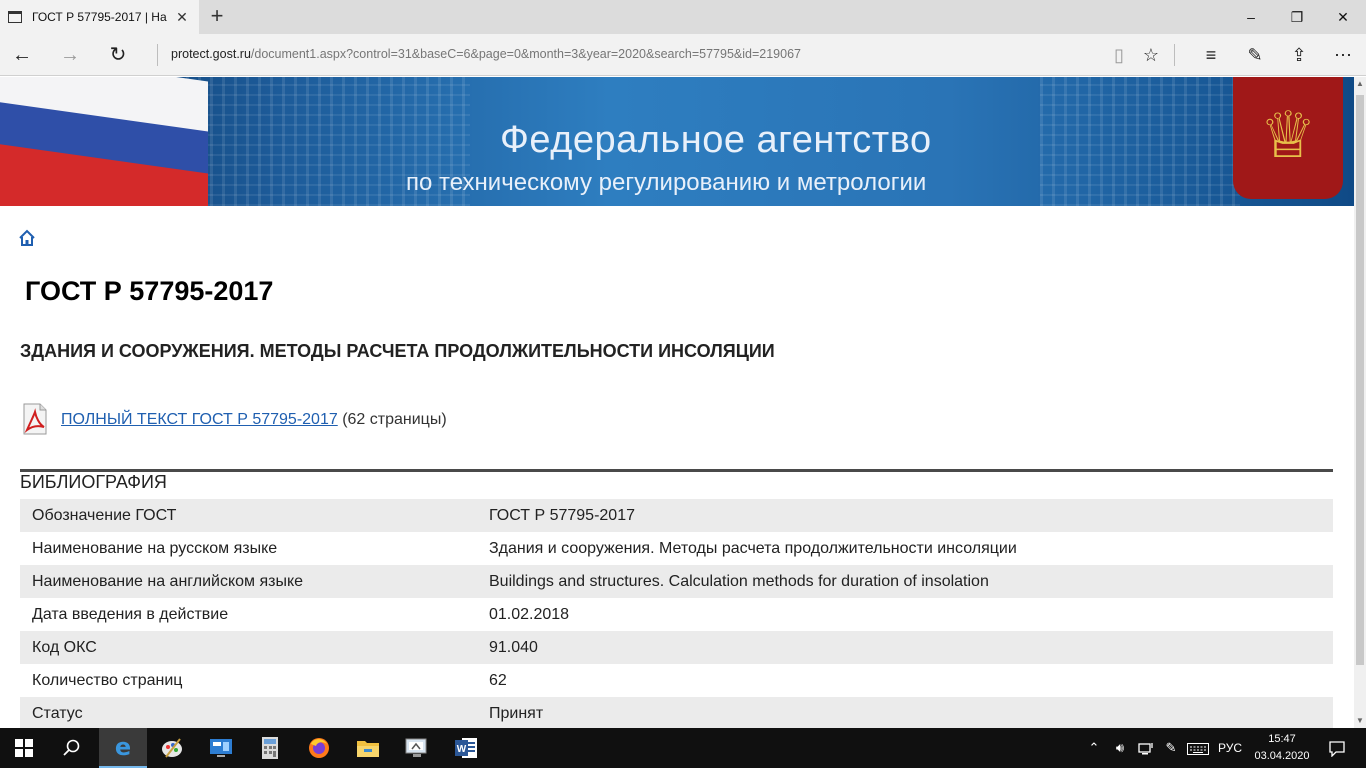  Describe the element at coordinates (368, 748) in the screenshot. I see `file-explorer-icon` at that location.